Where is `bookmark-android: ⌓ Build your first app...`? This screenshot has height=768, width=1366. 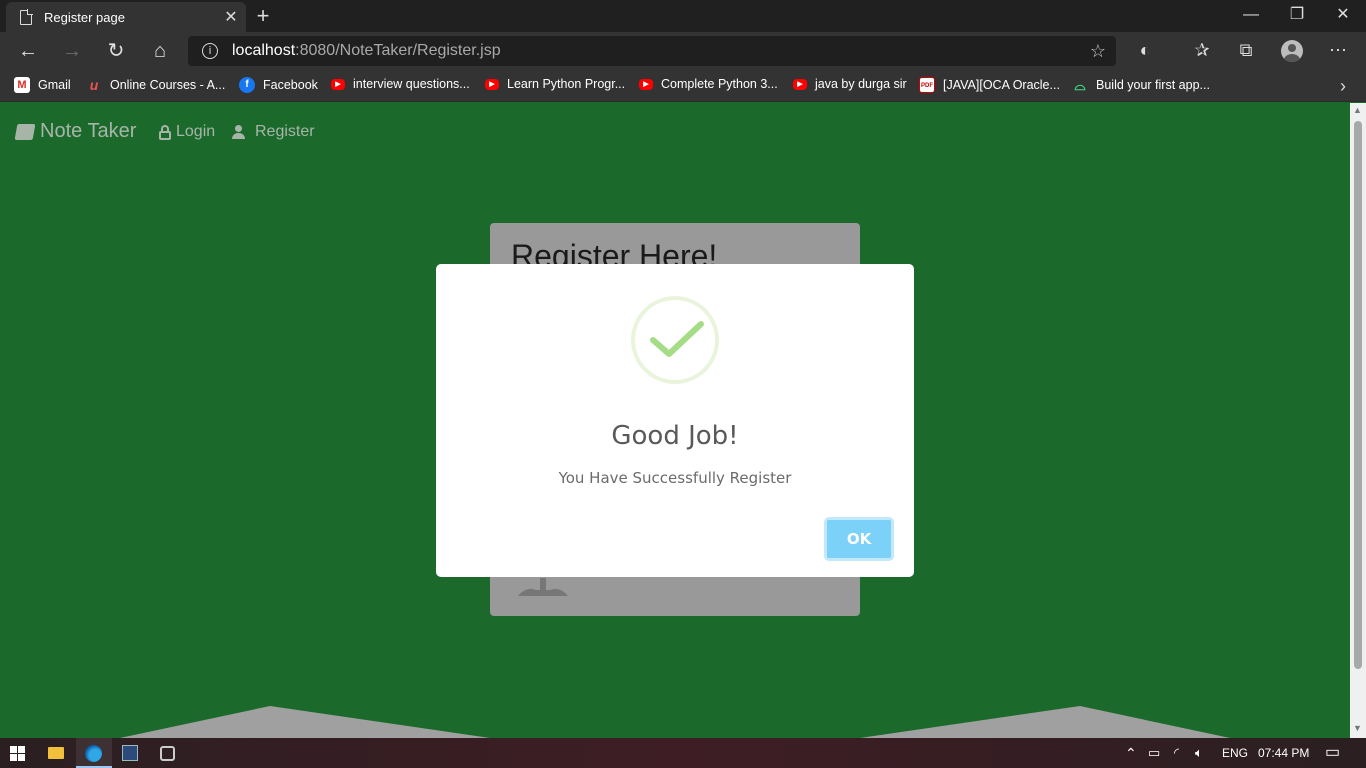
bookmark-android: ⌓ Build your first app... is located at coordinates (1141, 85).